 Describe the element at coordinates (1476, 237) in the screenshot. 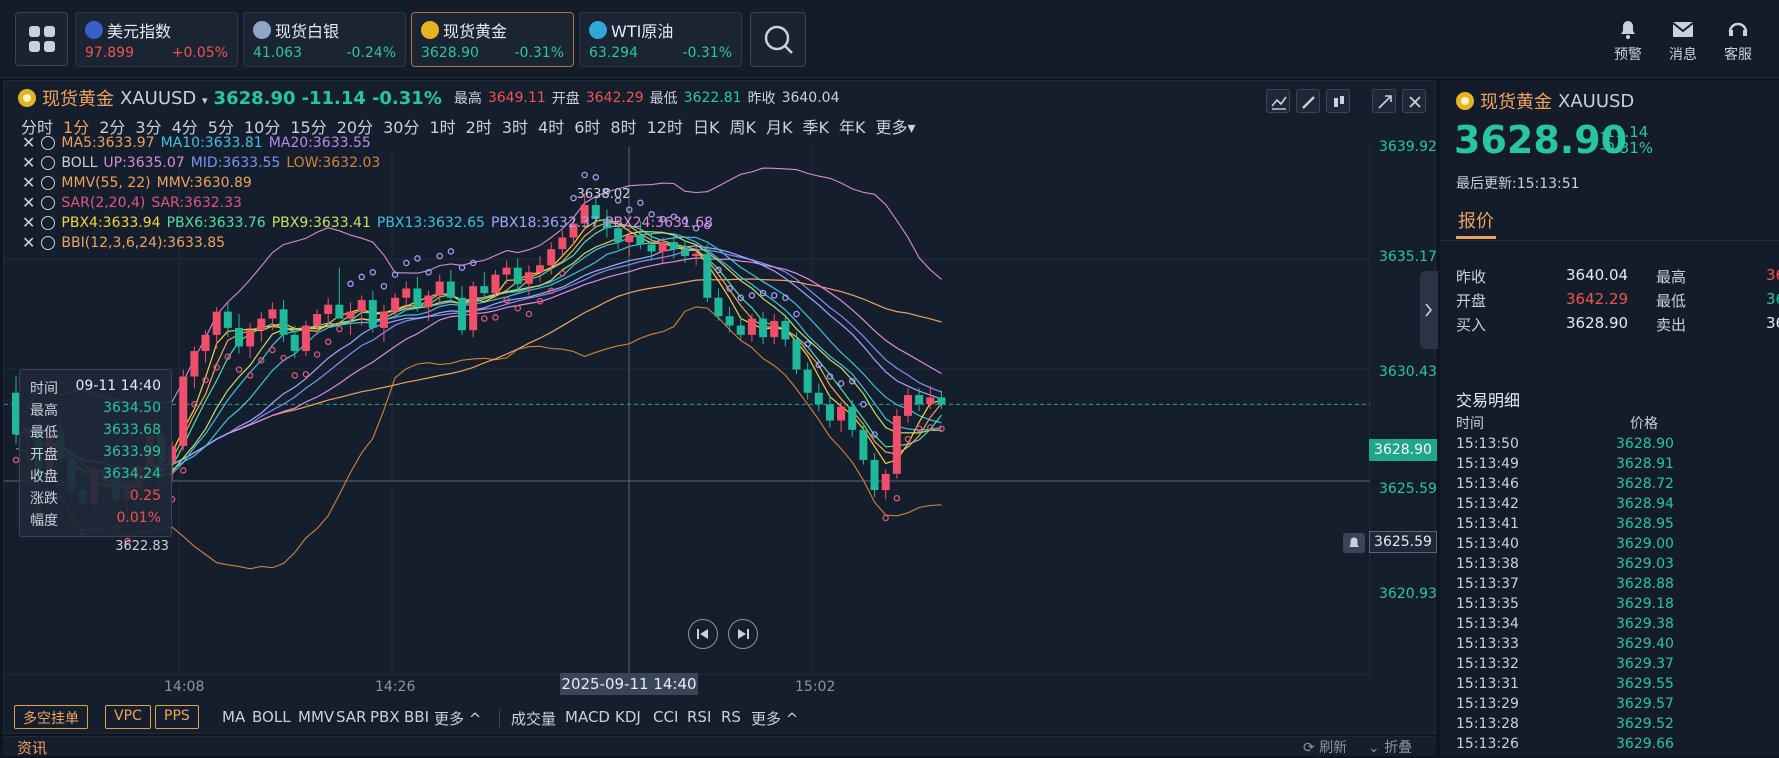

I see `tab-quote-underline` at that location.